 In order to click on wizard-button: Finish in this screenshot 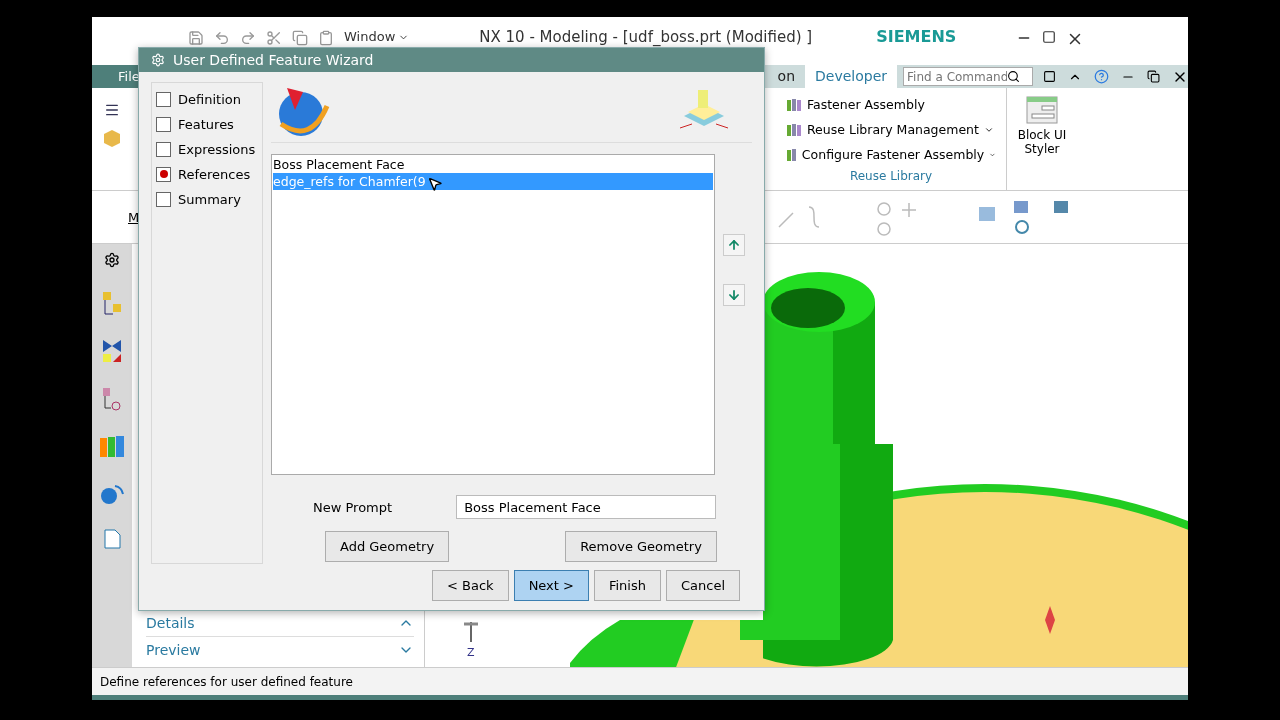, I will do `click(627, 585)`.